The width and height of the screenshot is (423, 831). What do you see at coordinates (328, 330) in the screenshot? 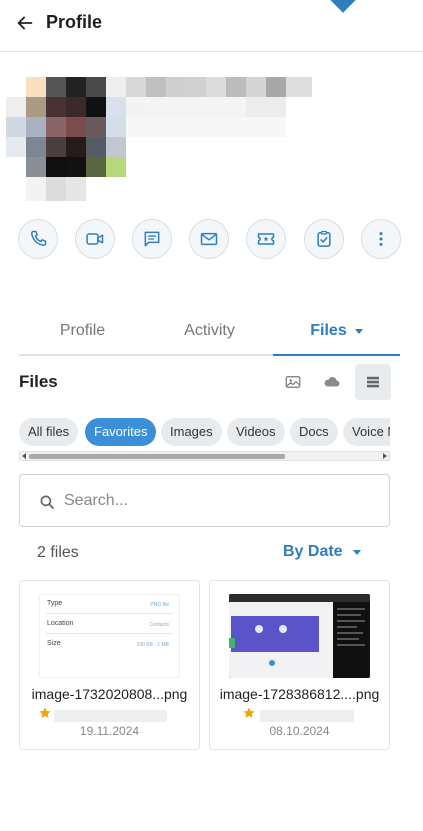
I see `tab-label: Files` at bounding box center [328, 330].